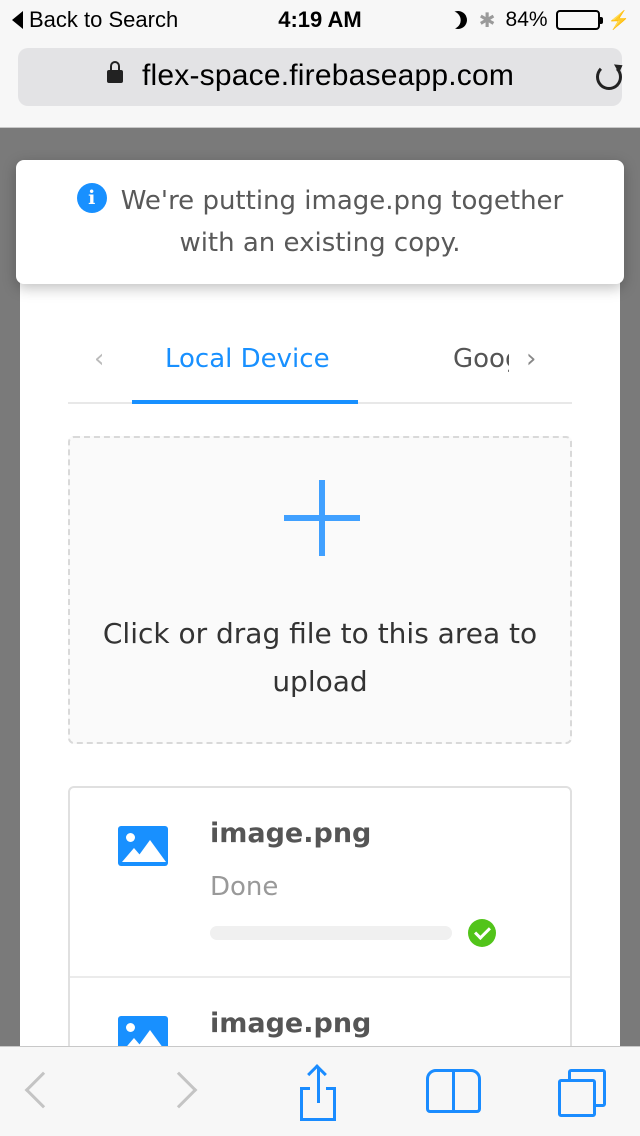 This screenshot has height=1136, width=640. I want to click on browser-toolbar, so click(320, 1091).